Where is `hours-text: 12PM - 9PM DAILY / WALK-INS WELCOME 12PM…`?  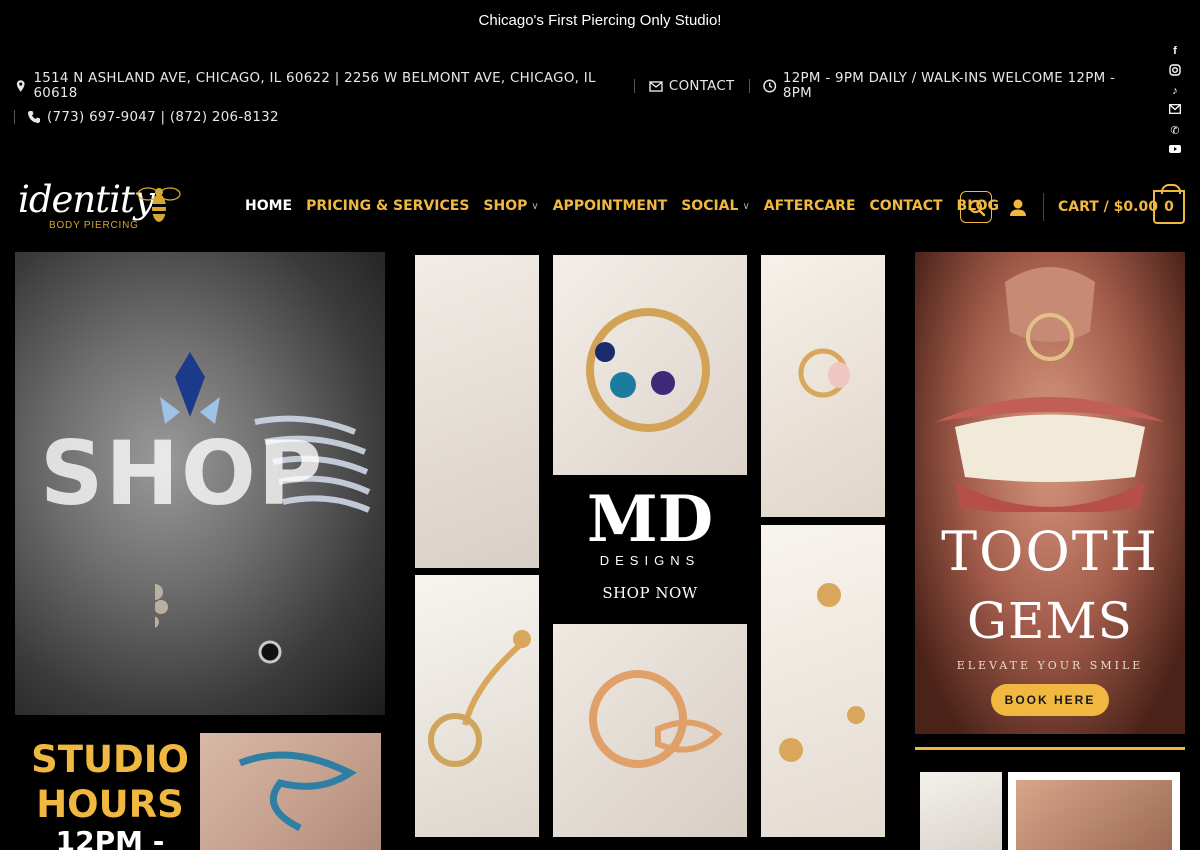 hours-text: 12PM - 9PM DAILY / WALK-INS WELCOME 12PM… is located at coordinates (949, 86).